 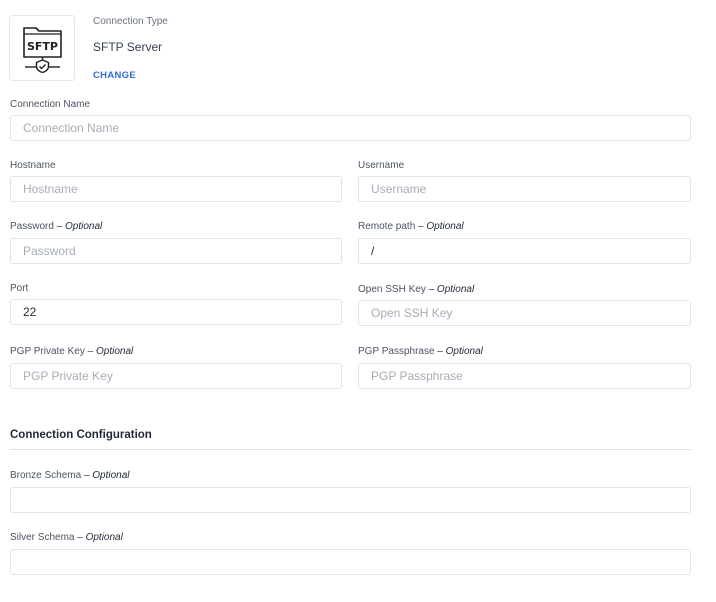 I want to click on remote-path-input: /, so click(x=524, y=251).